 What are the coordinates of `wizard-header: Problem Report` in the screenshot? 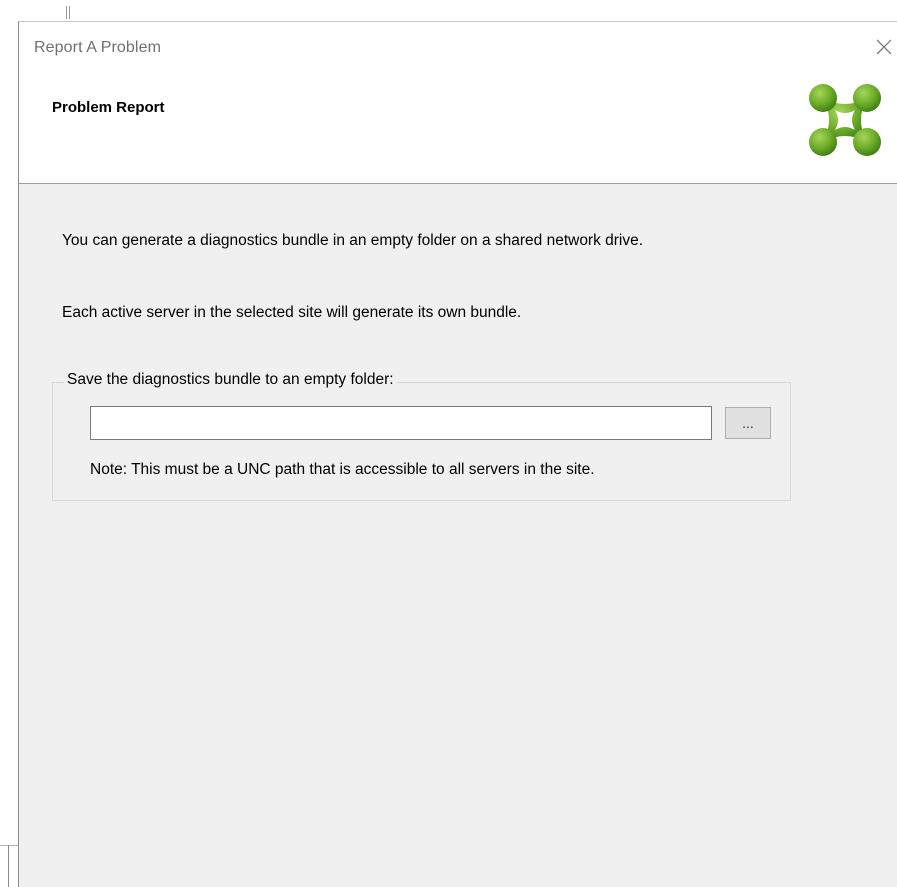 It's located at (458, 126).